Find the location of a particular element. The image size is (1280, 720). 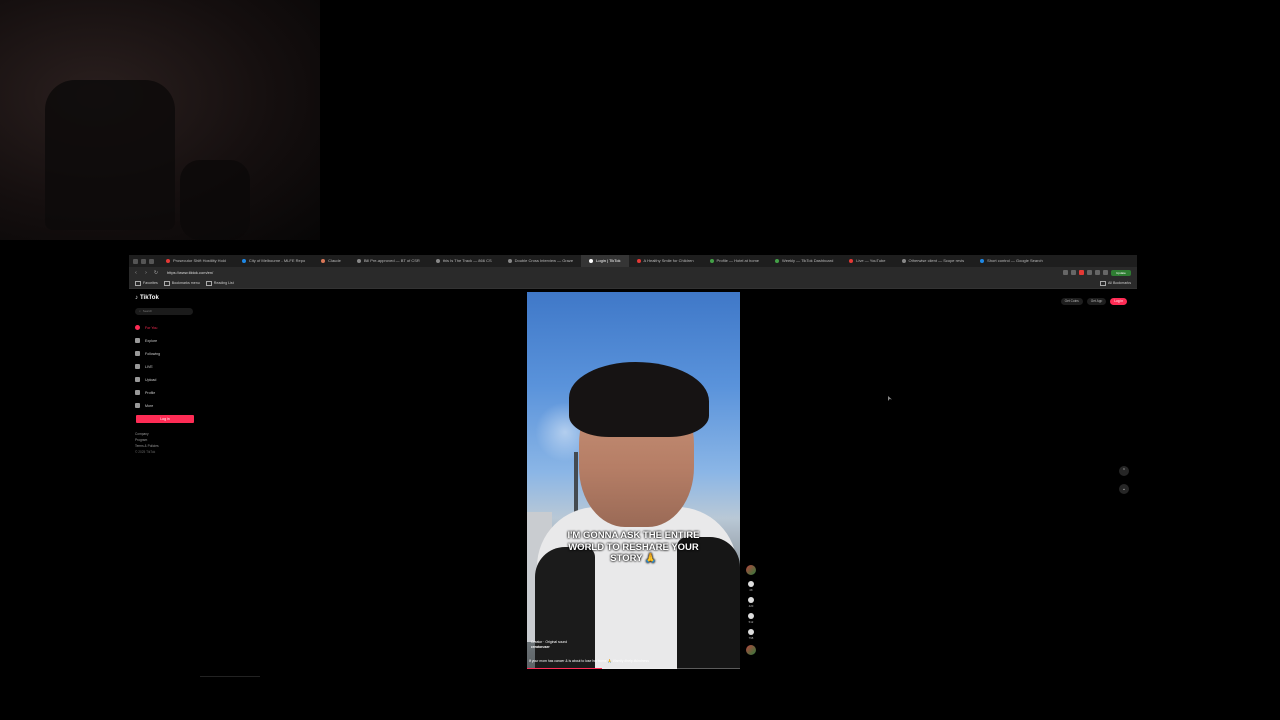

browser-tab: Profile — Hotel at home is located at coordinates (734, 261).